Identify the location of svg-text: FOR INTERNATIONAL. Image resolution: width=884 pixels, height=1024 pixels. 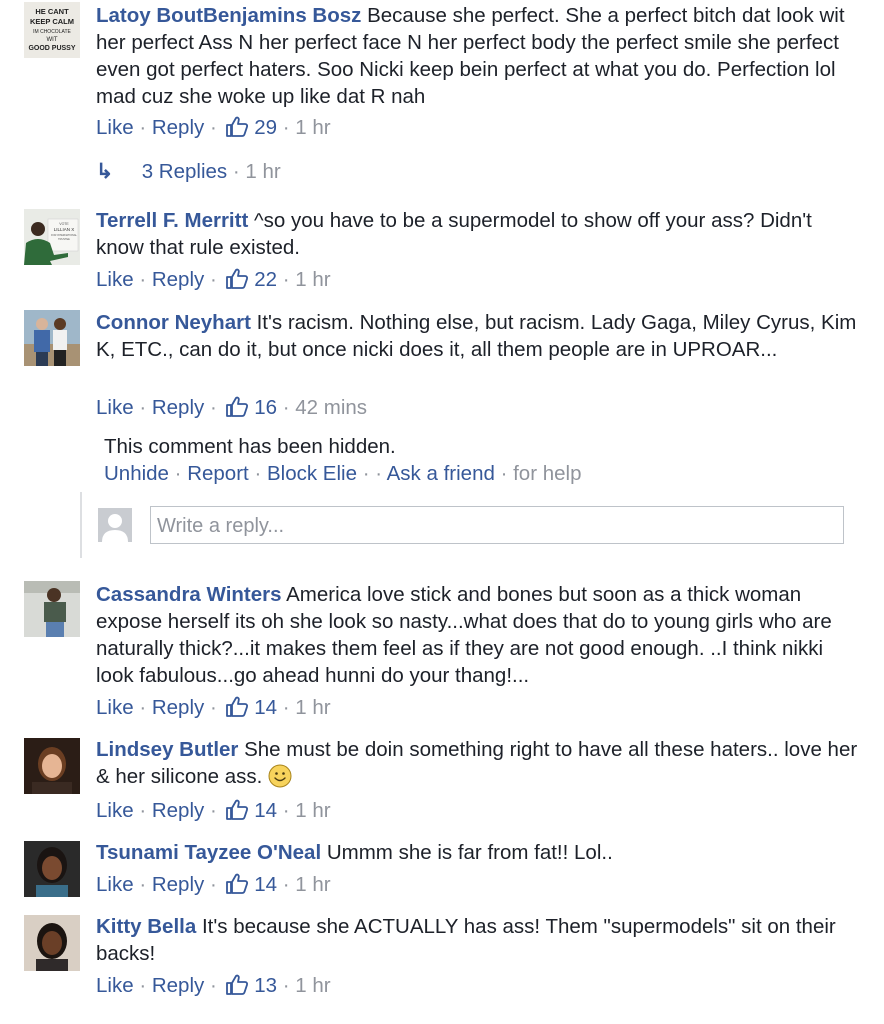
(64, 235).